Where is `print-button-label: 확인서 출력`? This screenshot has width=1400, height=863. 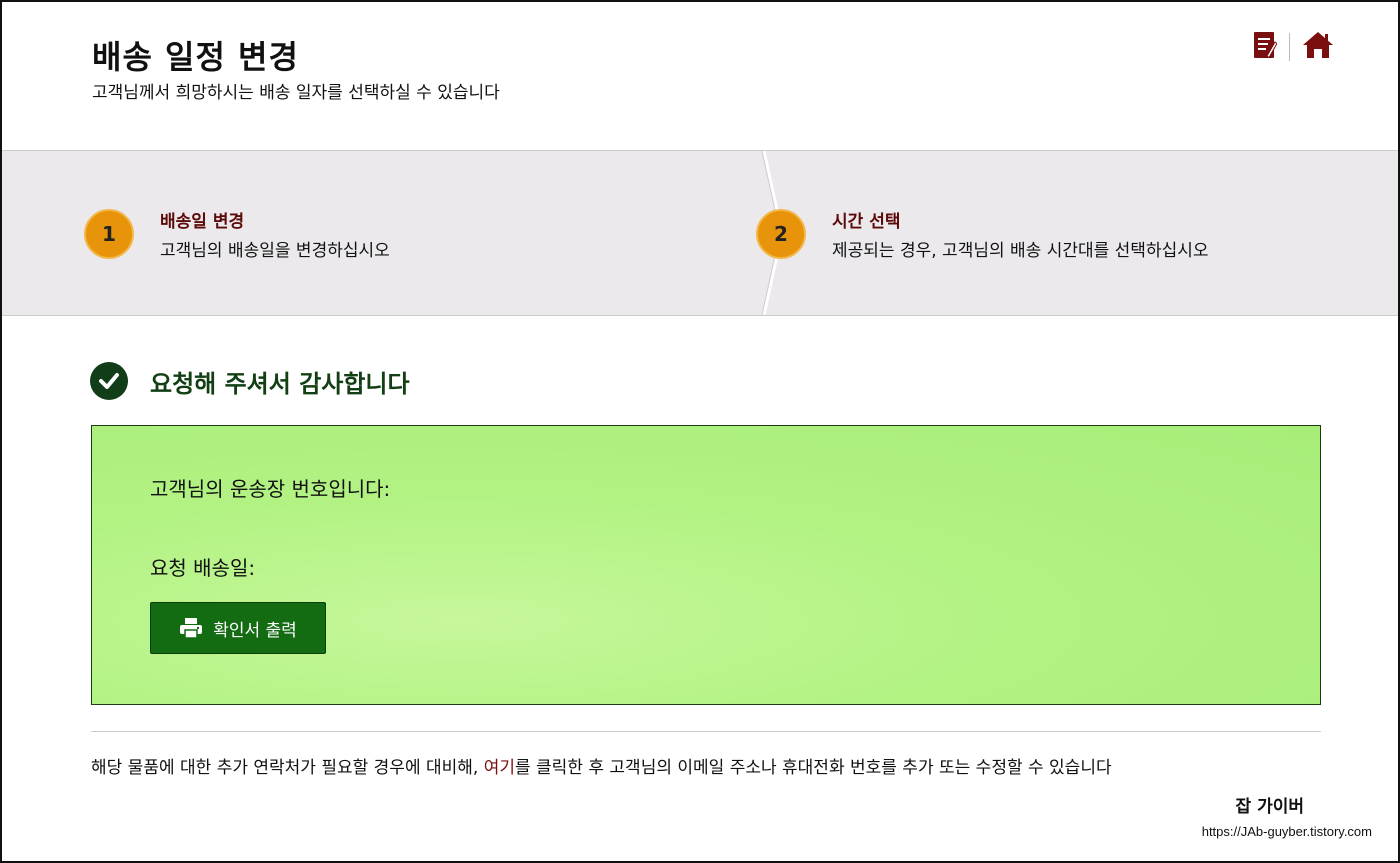 print-button-label: 확인서 출력 is located at coordinates (255, 630).